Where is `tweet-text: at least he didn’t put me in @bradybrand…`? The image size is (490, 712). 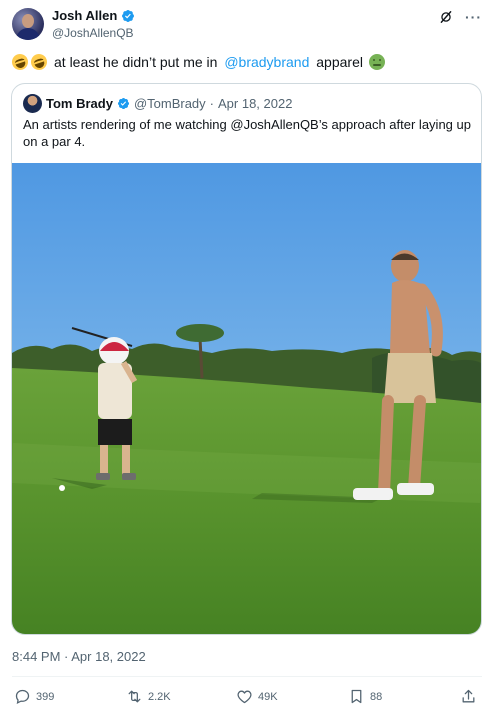
tweet-text: at least he didn’t put me in @bradybrand… is located at coordinates (197, 62).